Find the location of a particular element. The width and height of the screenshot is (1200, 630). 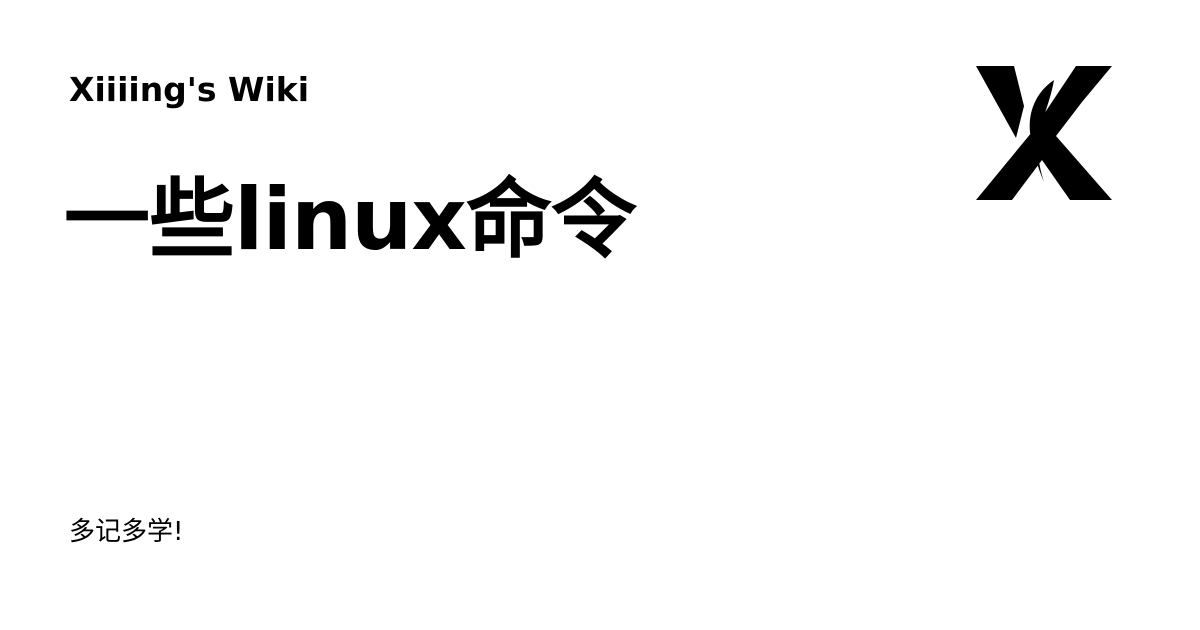

x-logo-icon is located at coordinates (1044, 133).